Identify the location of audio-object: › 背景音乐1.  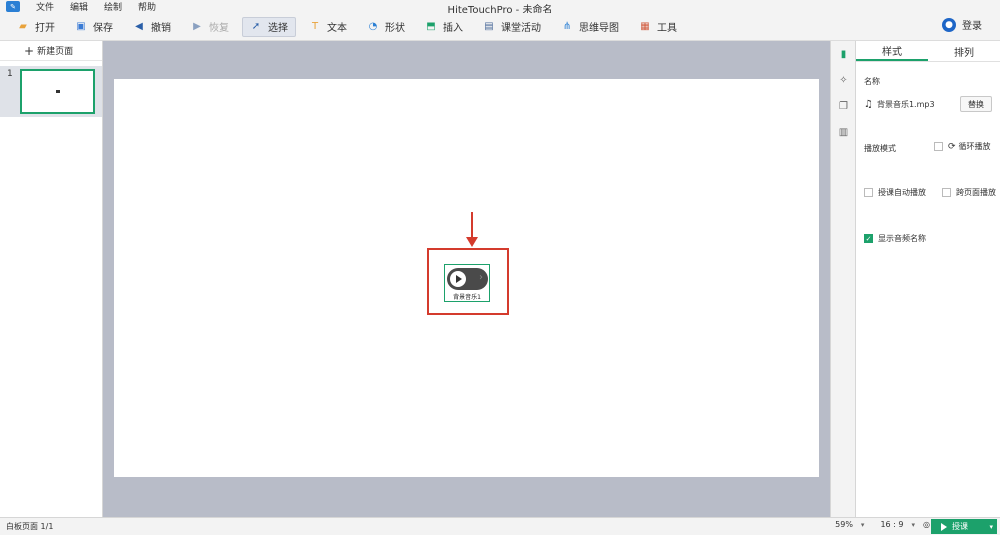
(467, 283).